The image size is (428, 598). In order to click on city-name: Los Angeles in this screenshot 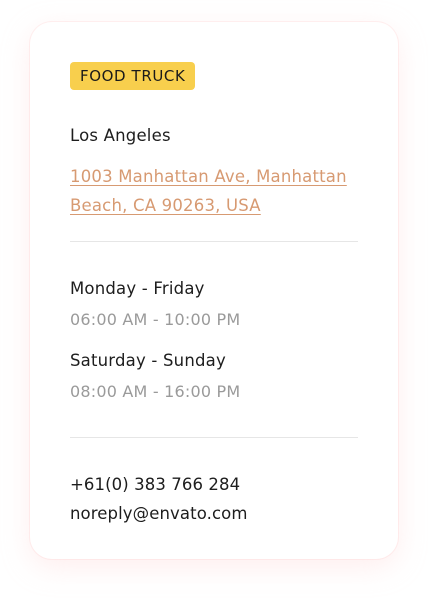, I will do `click(120, 135)`.